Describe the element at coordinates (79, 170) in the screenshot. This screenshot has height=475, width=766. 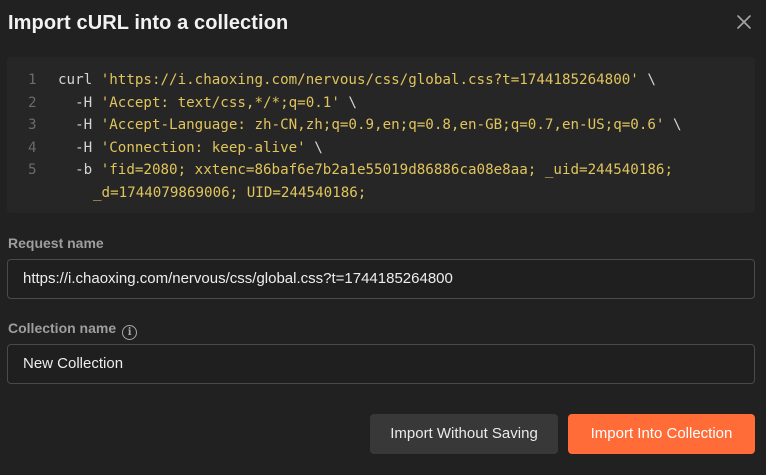
I see `code-token: -b` at that location.